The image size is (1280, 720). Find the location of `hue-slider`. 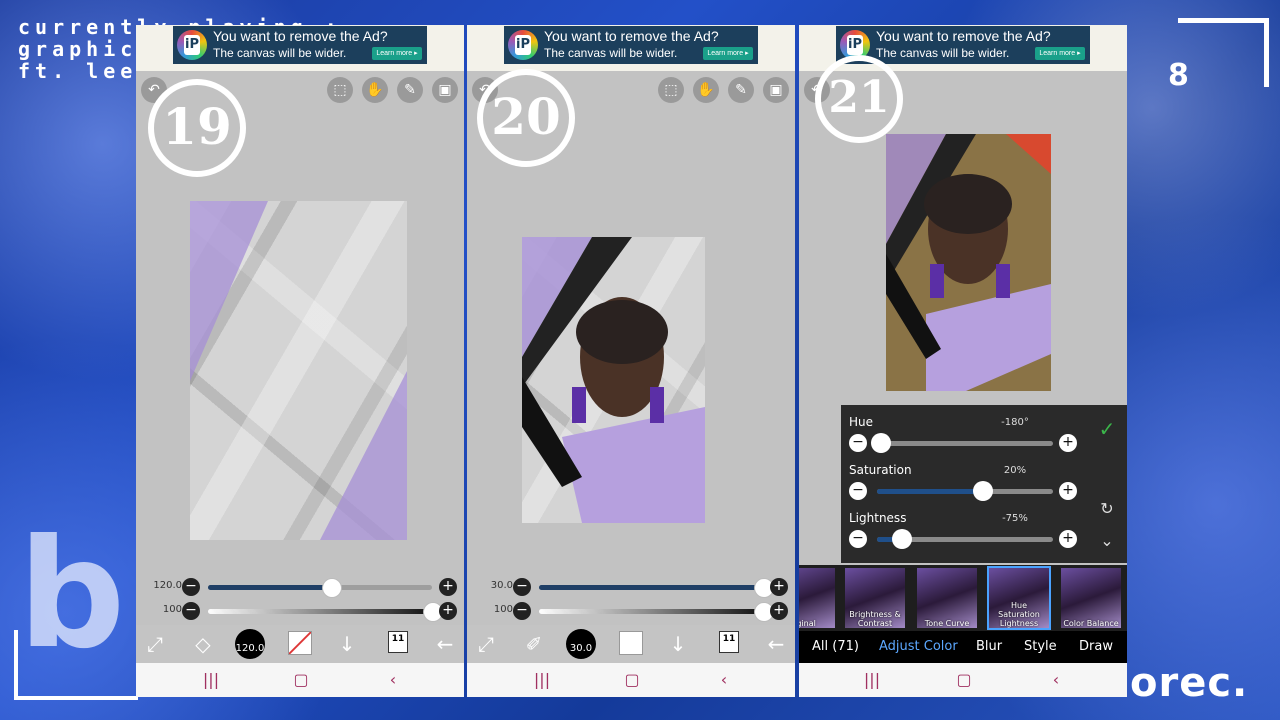

hue-slider is located at coordinates (961, 443).